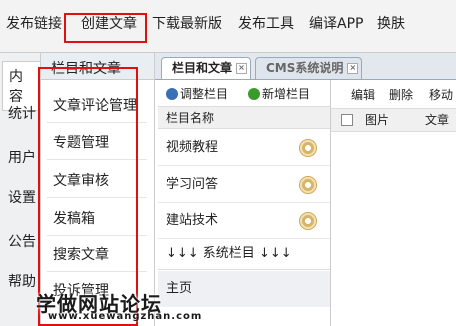 Image resolution: width=456 pixels, height=326 pixels. I want to click on add-icon, so click(254, 94).